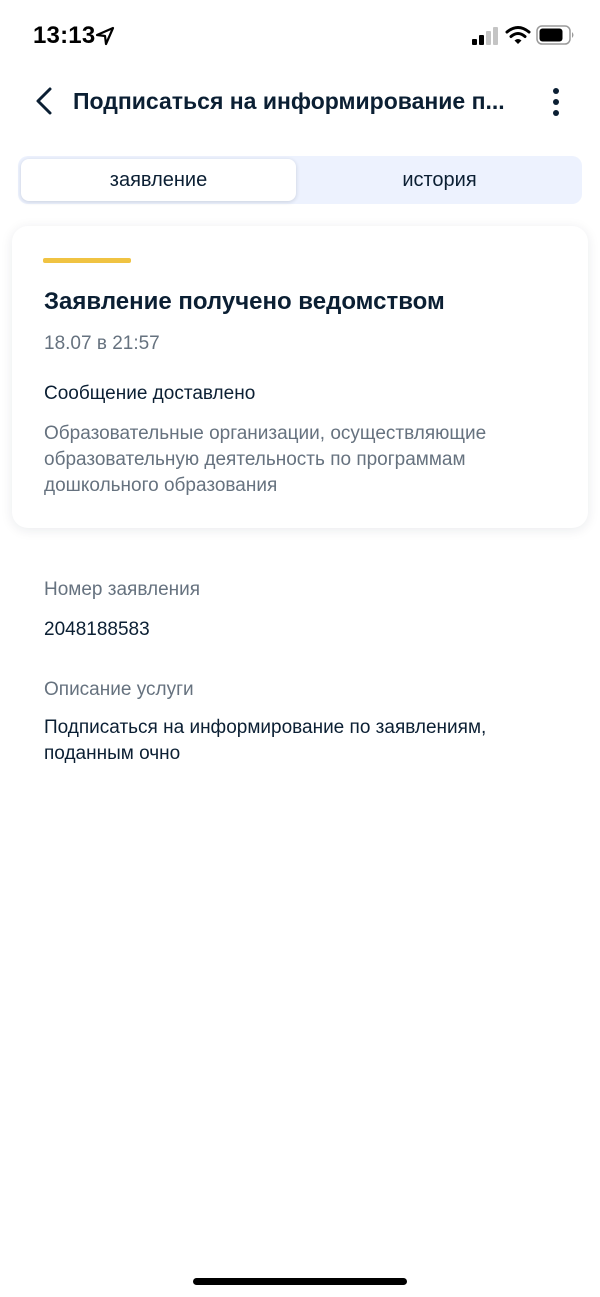  Describe the element at coordinates (485, 36) in the screenshot. I see `cellular-signal-icon` at that location.